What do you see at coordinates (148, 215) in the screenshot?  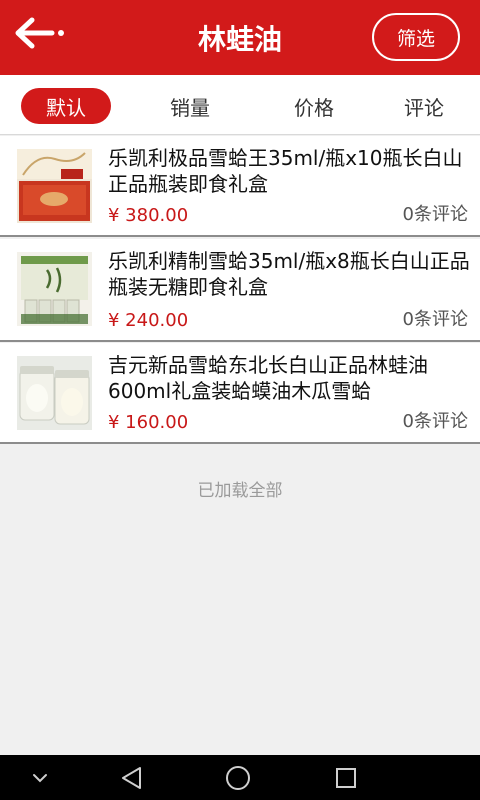 I see `product-price: ¥ 380.00` at bounding box center [148, 215].